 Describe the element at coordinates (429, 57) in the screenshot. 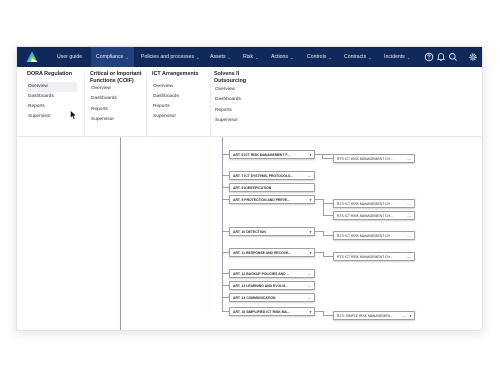

I see `help-icon` at that location.